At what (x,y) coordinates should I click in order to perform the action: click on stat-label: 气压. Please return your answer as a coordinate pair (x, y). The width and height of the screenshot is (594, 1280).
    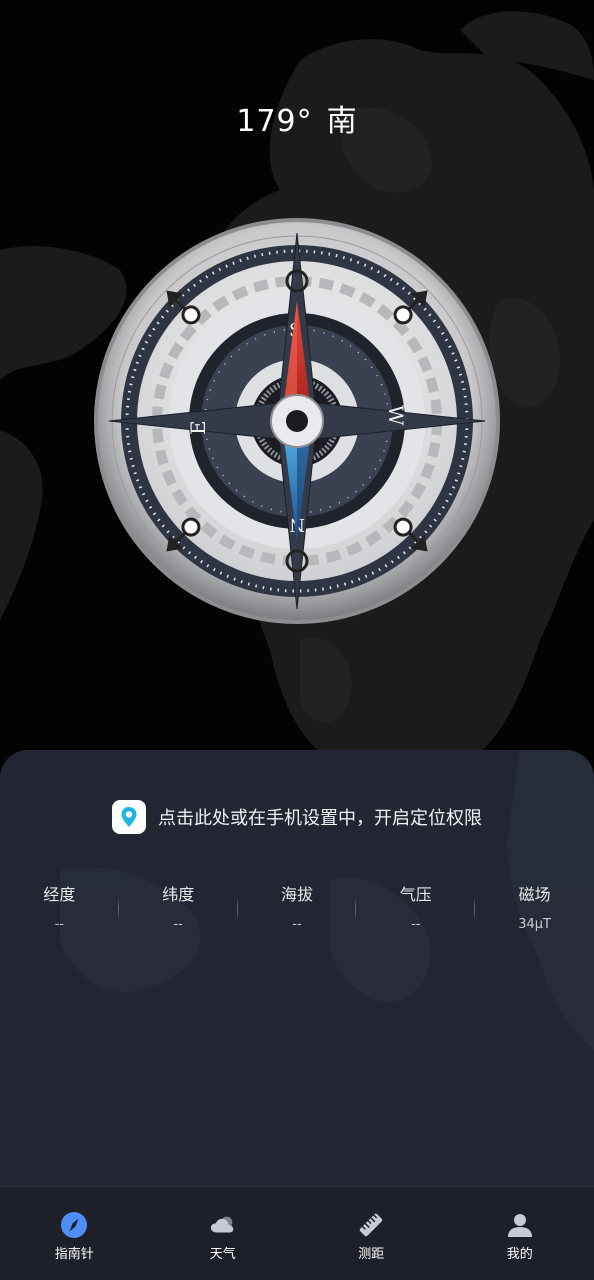
    Looking at the image, I should click on (415, 894).